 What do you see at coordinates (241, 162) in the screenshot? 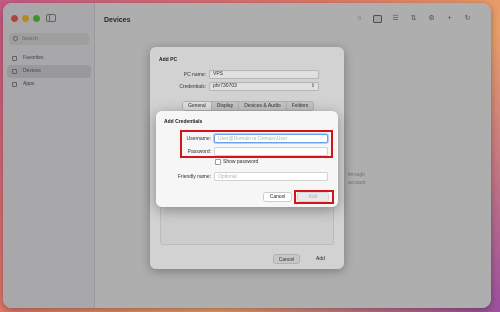
I see `show-password-label: Show password` at bounding box center [241, 162].